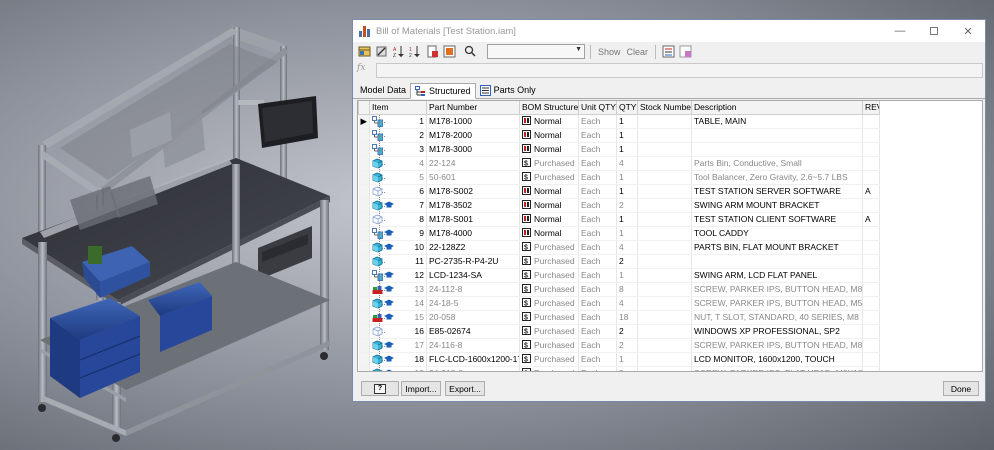  Describe the element at coordinates (473, 303) in the screenshot. I see `cell-part-number: 24-18-5` at that location.